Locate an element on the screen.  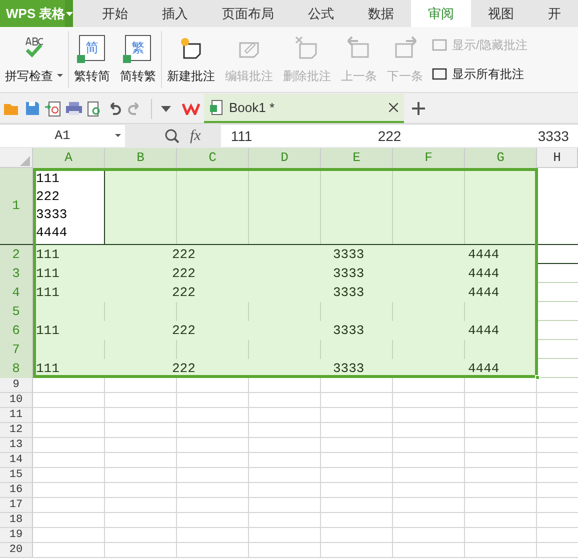
spreadsheet-file-icon is located at coordinates (216, 107).